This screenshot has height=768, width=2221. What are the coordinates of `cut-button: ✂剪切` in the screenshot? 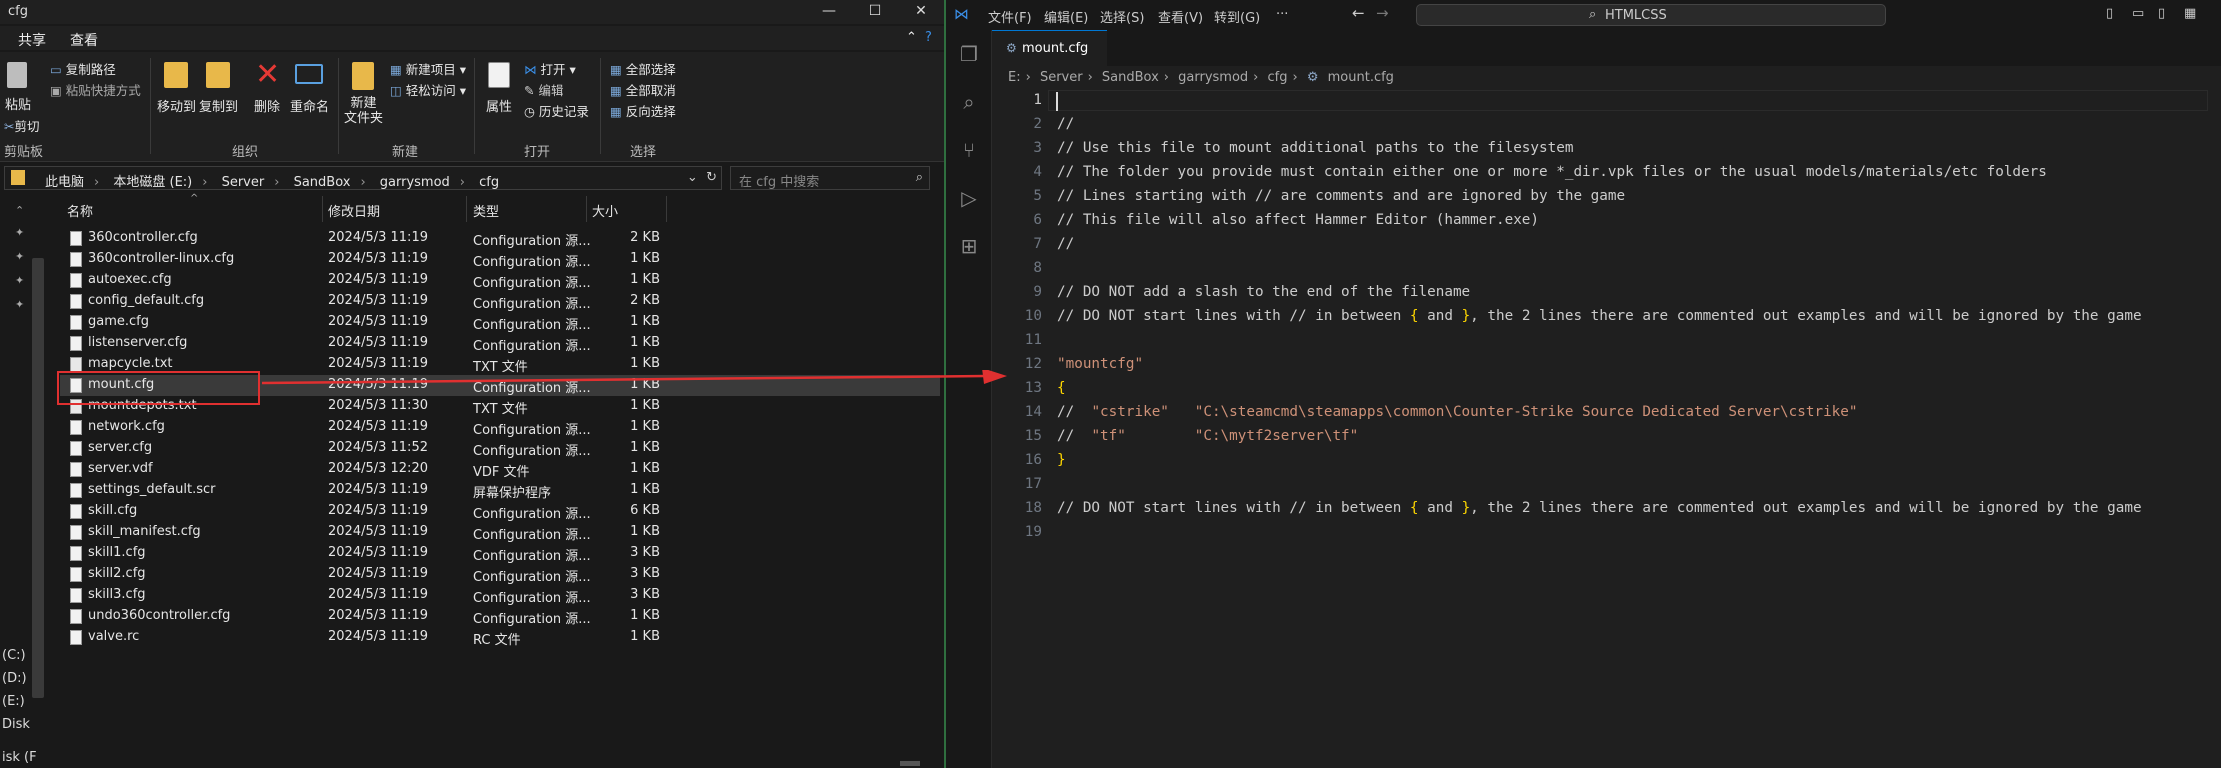 It's located at (22, 125).